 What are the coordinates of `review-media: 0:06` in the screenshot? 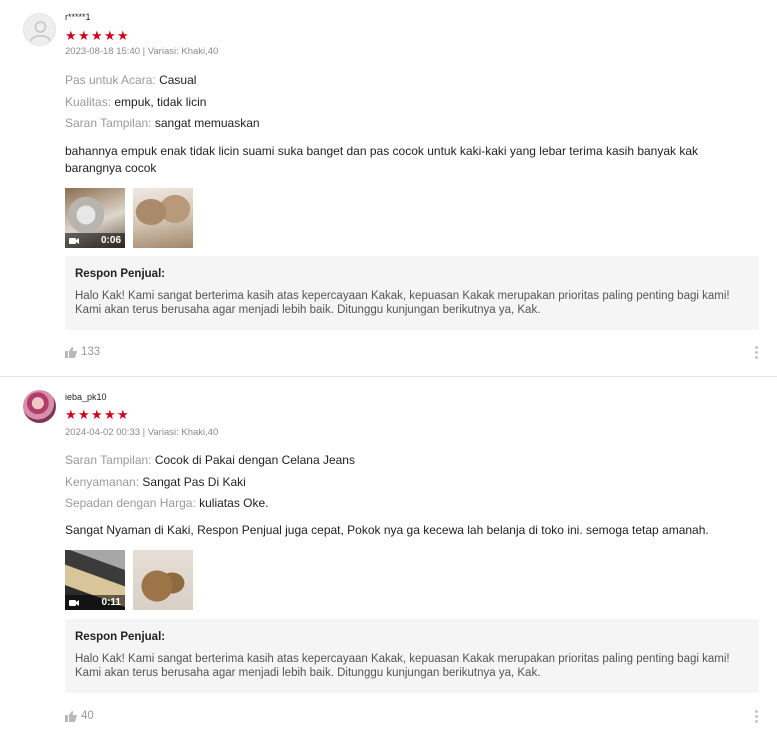 It's located at (129, 218).